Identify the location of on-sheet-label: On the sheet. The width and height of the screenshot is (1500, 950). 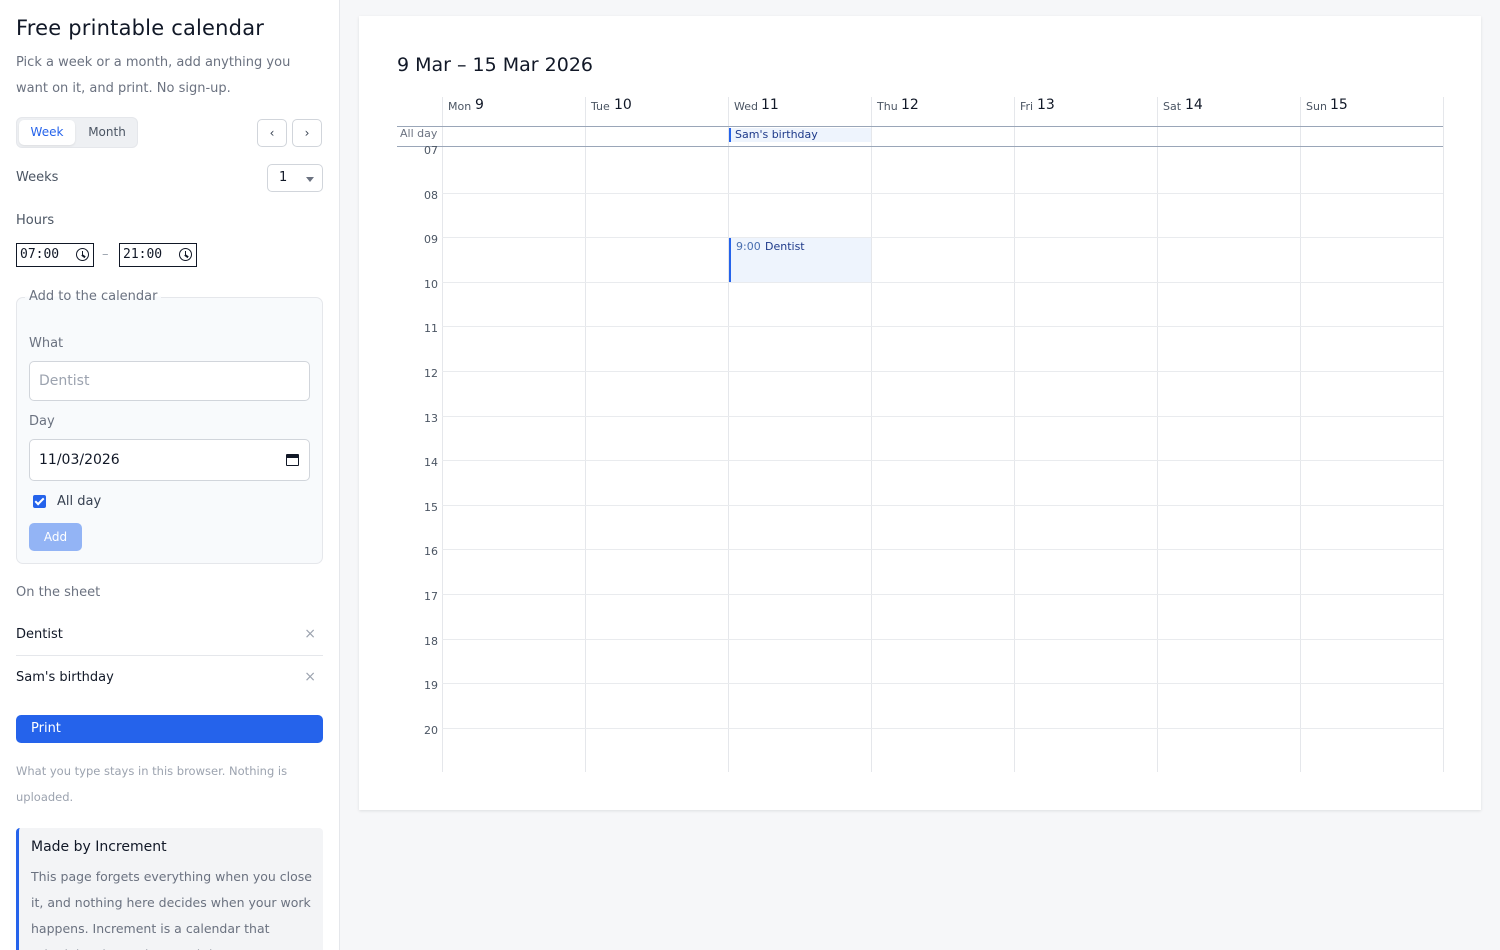
(58, 592).